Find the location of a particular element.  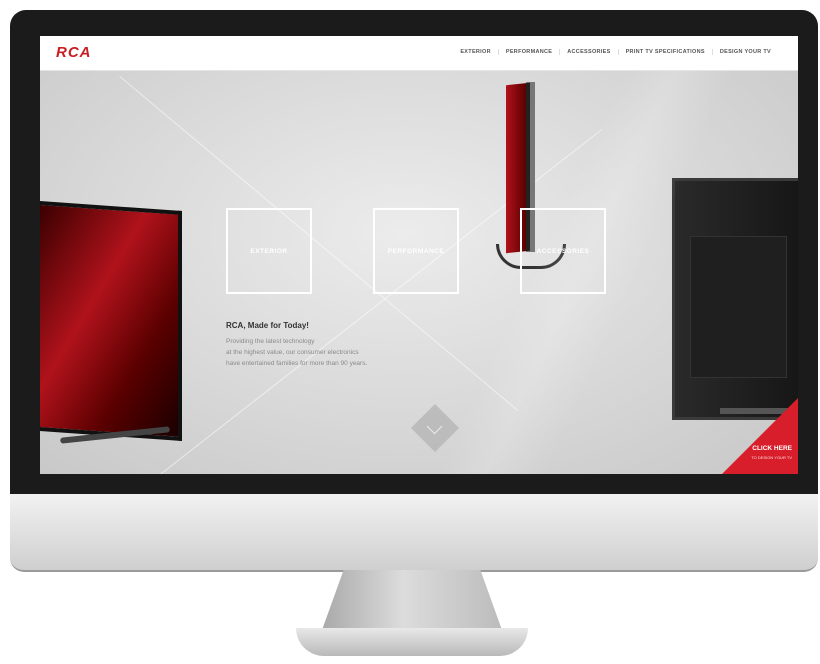

nav-exterior: EXTERIOR is located at coordinates (475, 52).